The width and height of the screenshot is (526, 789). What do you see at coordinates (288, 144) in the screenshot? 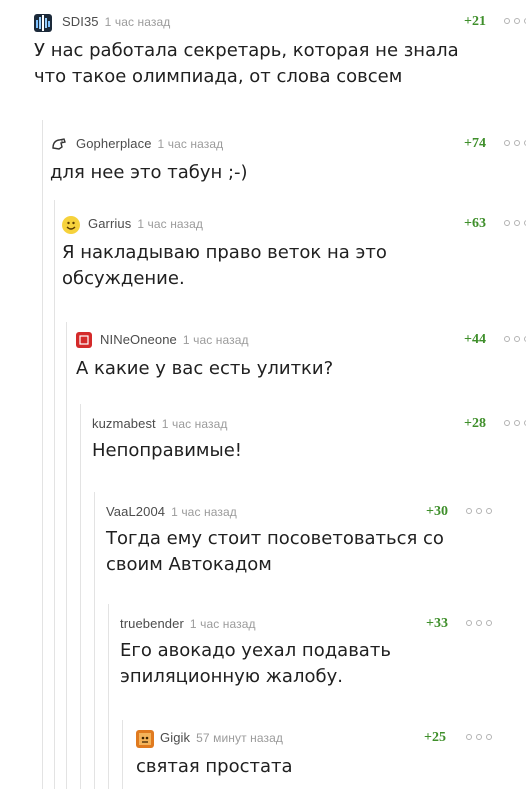
I see `comment-meta: Gopherplace 1 час назад +74` at bounding box center [288, 144].